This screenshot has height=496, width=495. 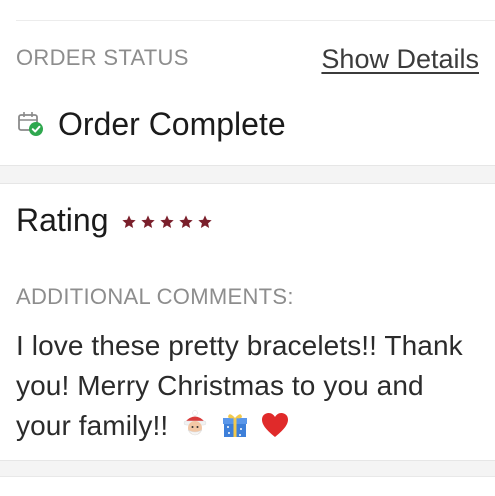 What do you see at coordinates (30, 124) in the screenshot?
I see `order-complete-icon` at bounding box center [30, 124].